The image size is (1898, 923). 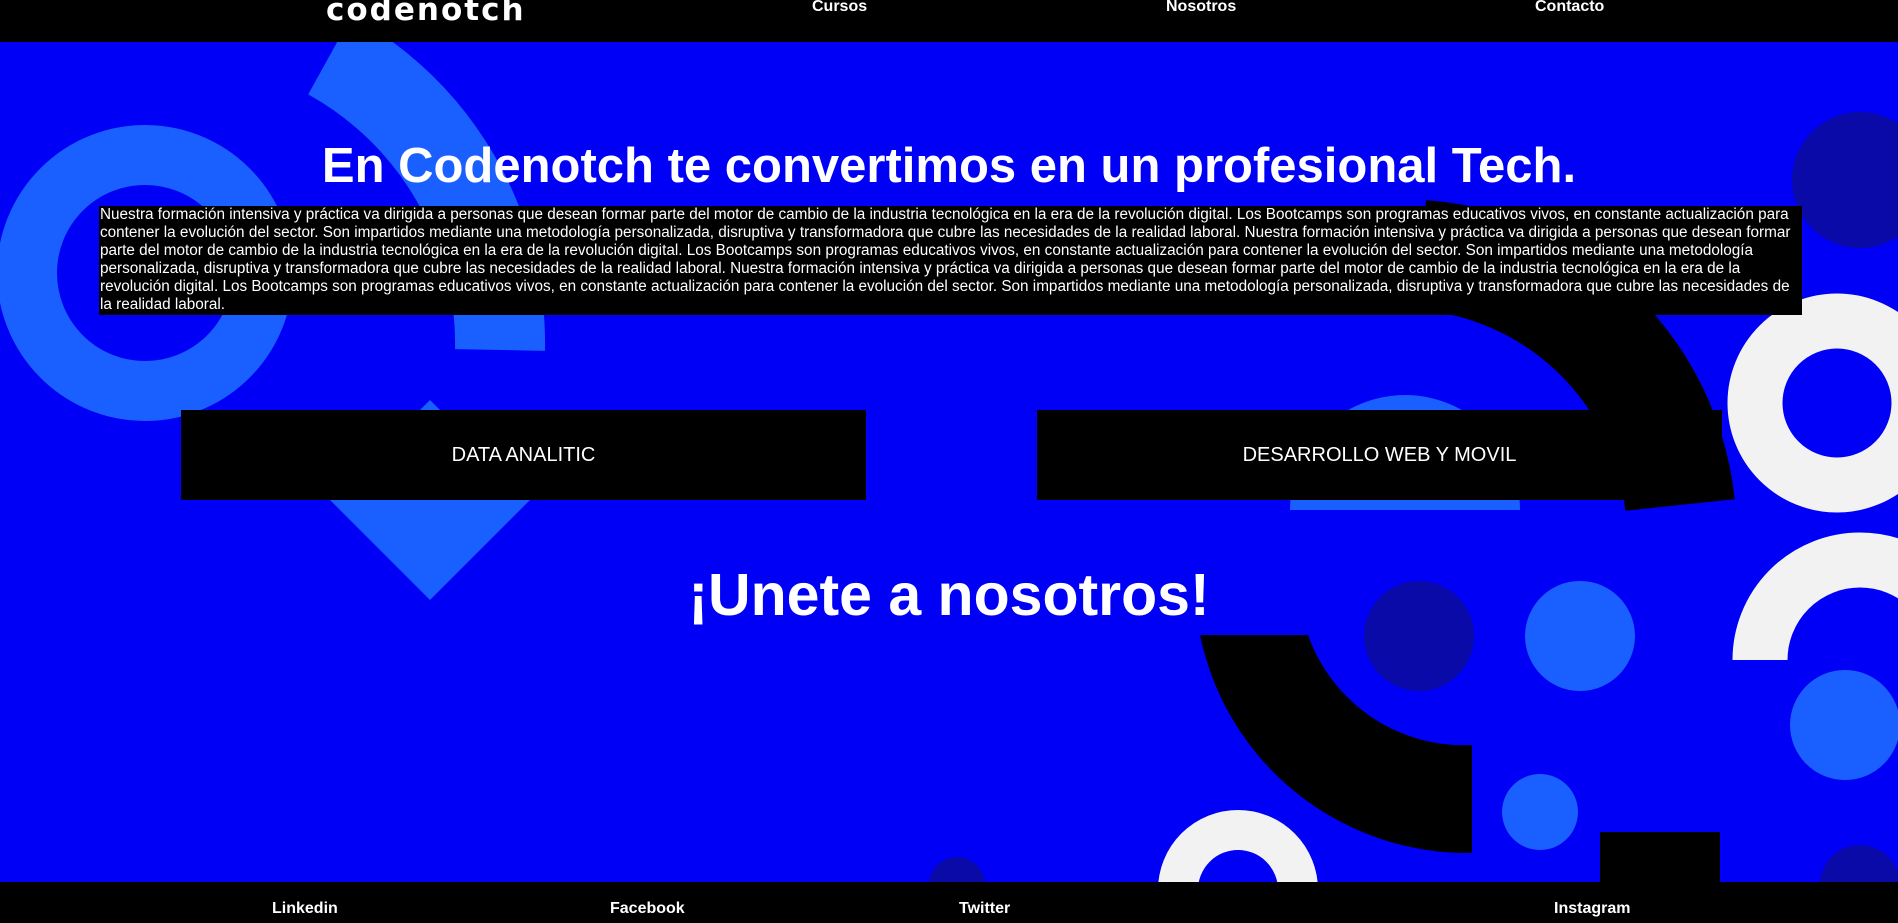 What do you see at coordinates (523, 455) in the screenshot?
I see `course-data-analitic-button: DATA ANALITIC` at bounding box center [523, 455].